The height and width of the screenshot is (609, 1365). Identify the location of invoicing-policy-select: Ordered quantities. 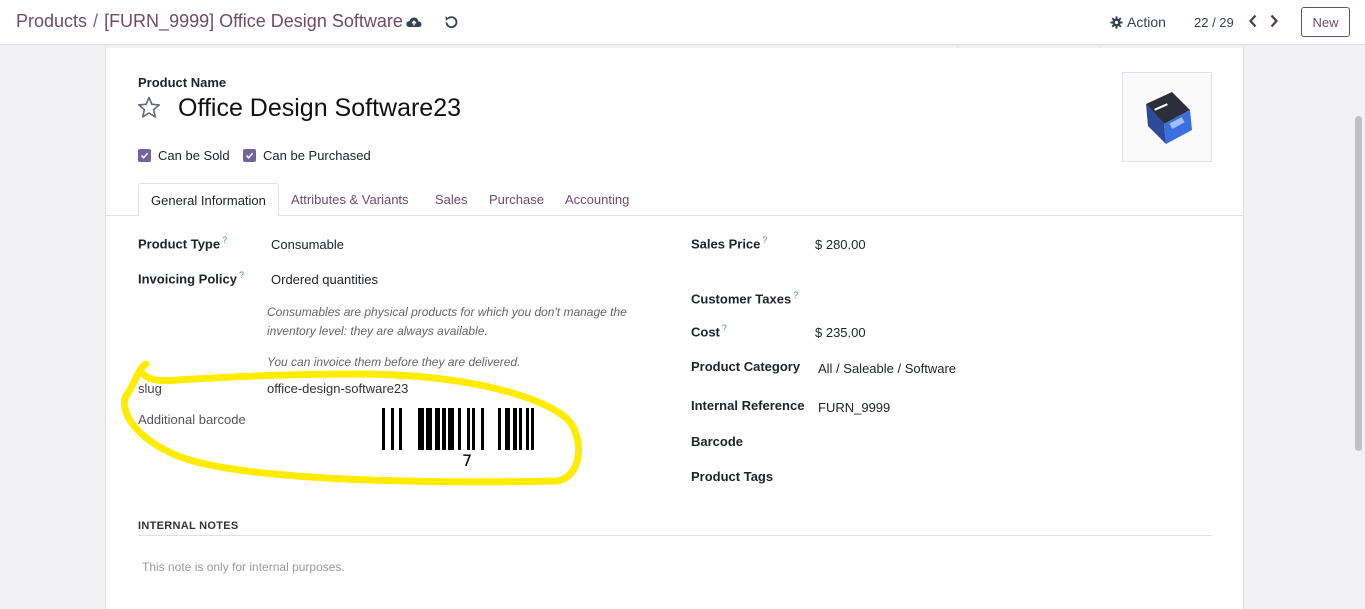
(324, 279).